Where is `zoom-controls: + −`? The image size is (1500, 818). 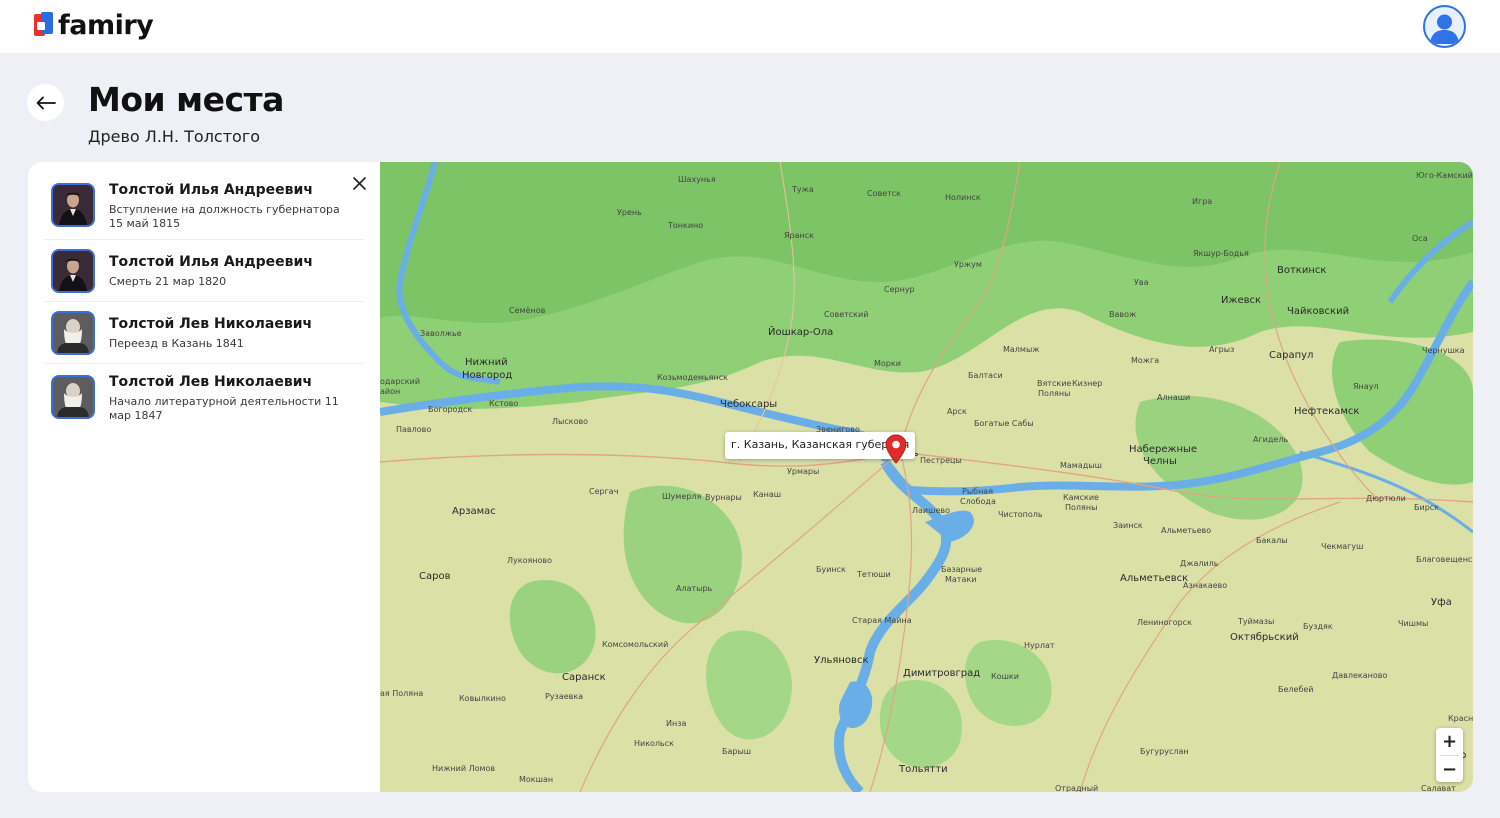 zoom-controls: + − is located at coordinates (1449, 755).